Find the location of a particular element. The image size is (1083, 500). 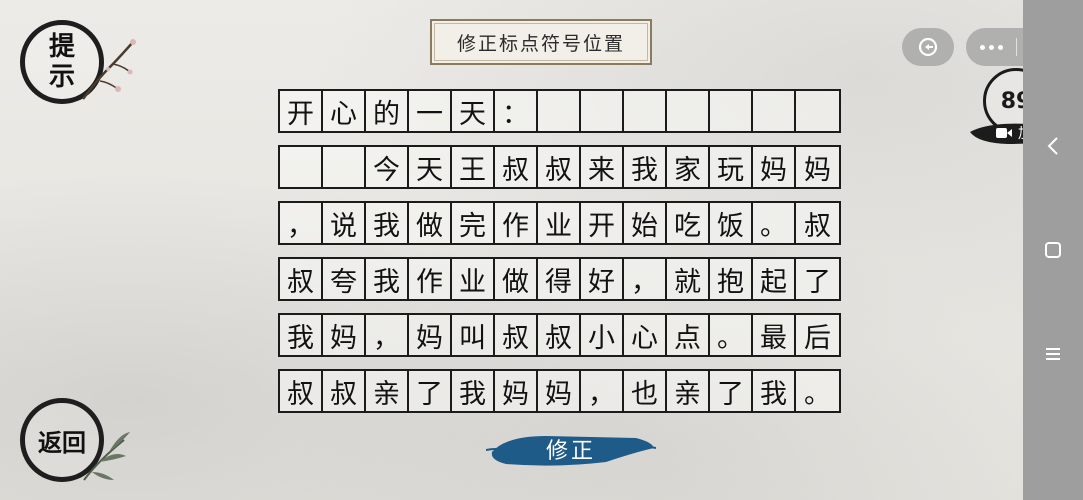

grid-cell: 家 is located at coordinates (688, 167).